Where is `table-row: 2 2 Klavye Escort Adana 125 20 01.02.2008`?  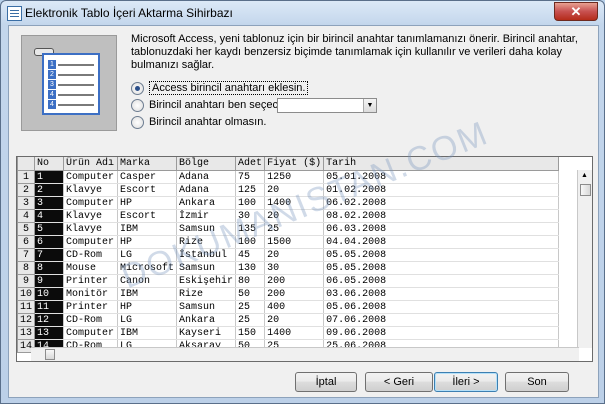 table-row: 2 2 Klavye Escort Adana 125 20 01.02.2008 is located at coordinates (288, 190).